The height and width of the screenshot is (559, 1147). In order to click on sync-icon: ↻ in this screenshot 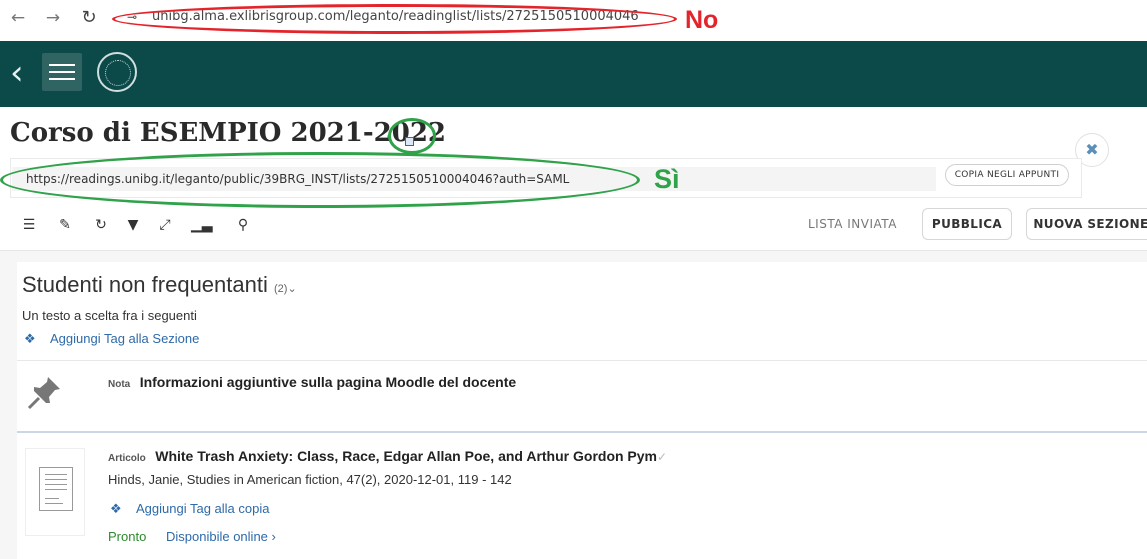, I will do `click(101, 225)`.